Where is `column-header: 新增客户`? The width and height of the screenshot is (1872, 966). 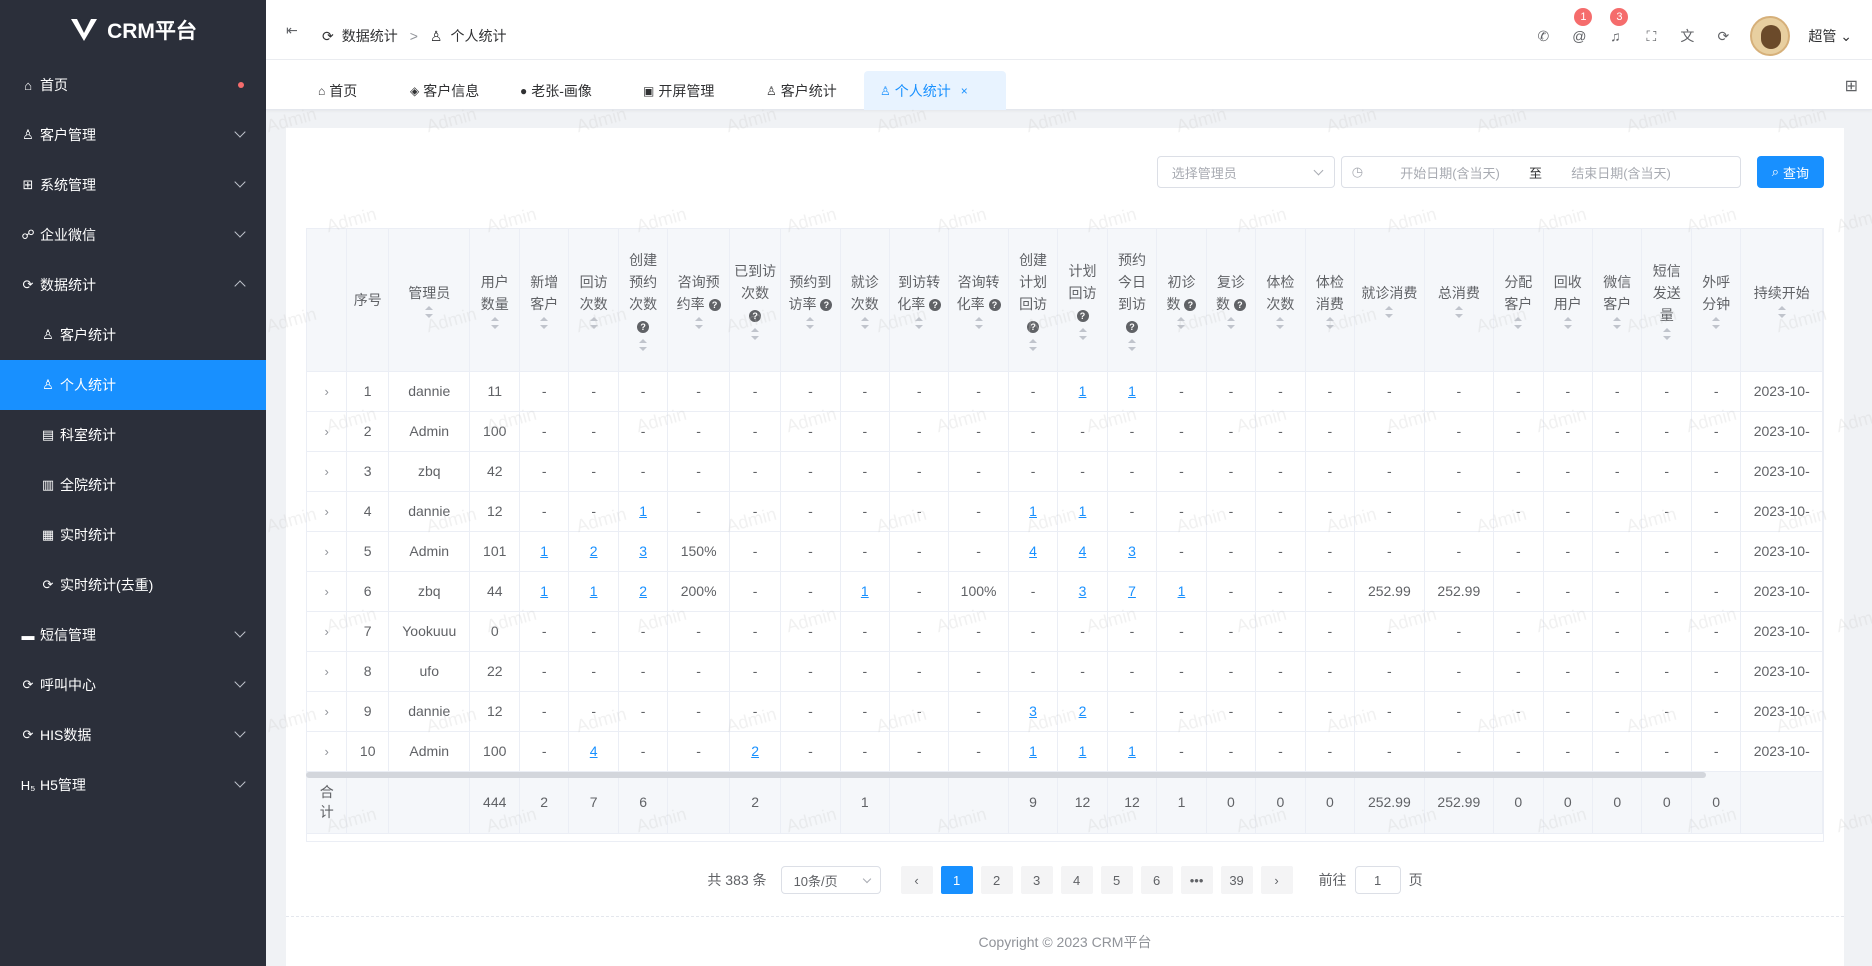 column-header: 新增客户 is located at coordinates (544, 300).